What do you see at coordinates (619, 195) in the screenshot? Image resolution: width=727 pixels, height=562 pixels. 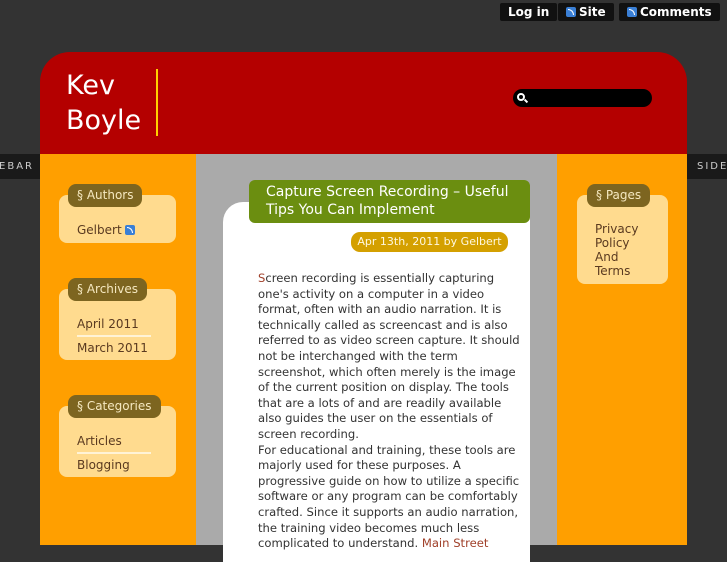 I see `pages-widget-title: § Pages` at bounding box center [619, 195].